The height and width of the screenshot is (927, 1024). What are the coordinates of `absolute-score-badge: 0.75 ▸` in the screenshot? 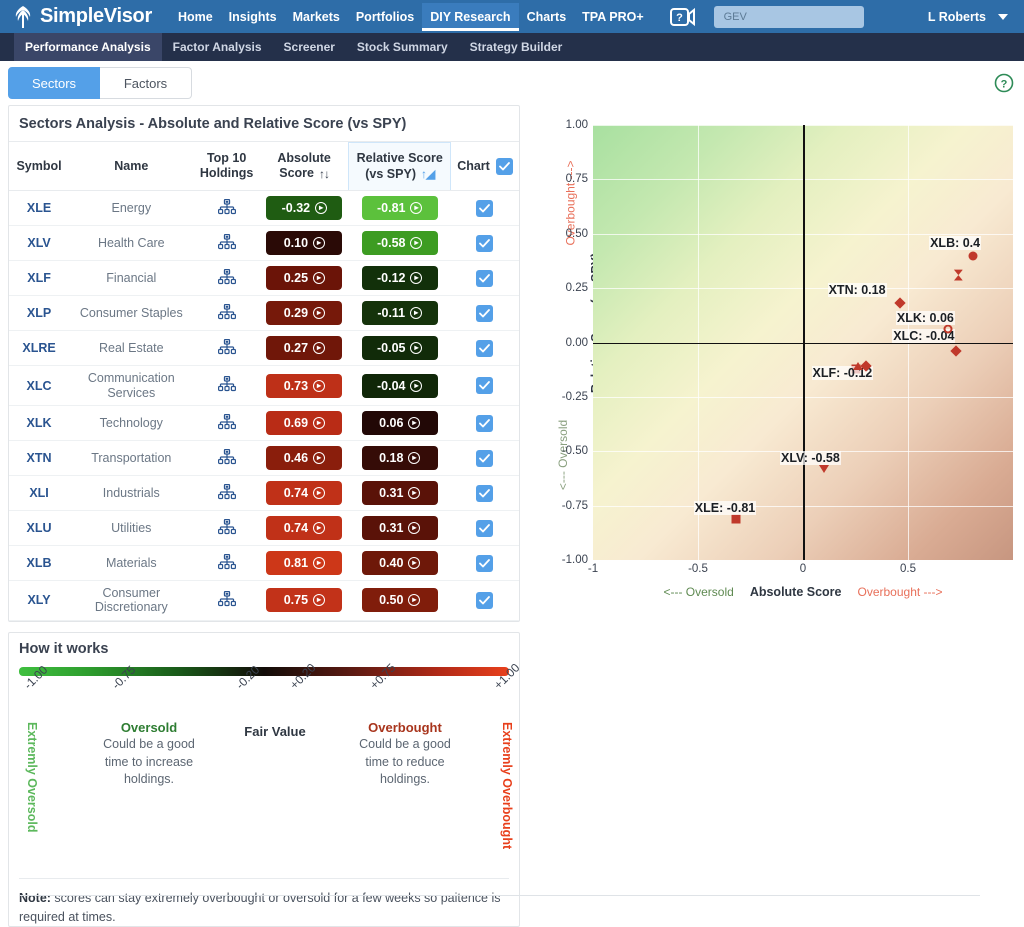 It's located at (304, 600).